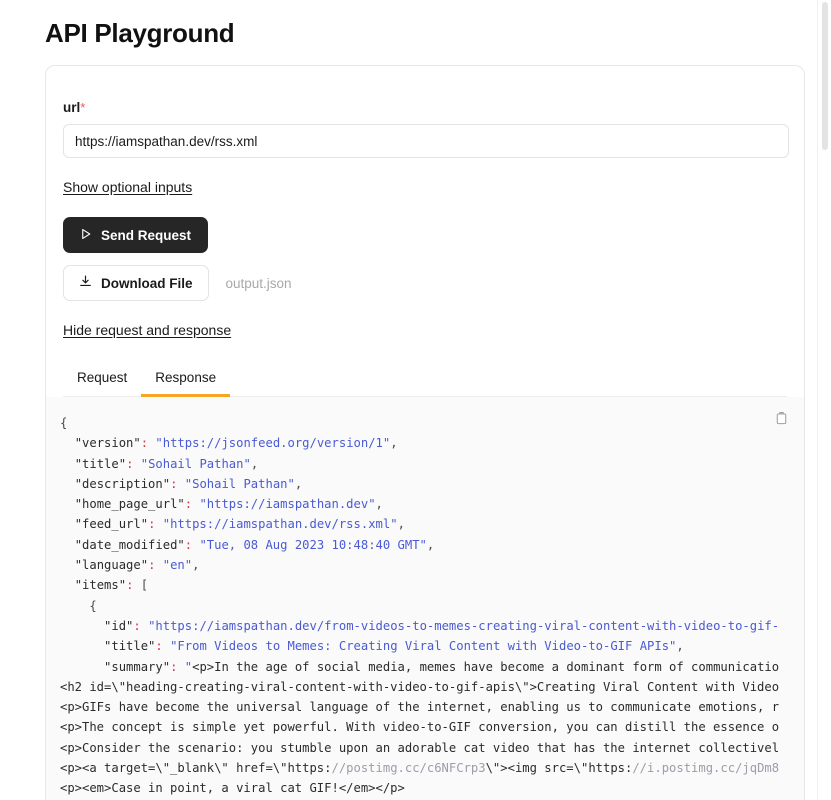  Describe the element at coordinates (196, 768) in the screenshot. I see `code-token-plain: <p><a target=\"_blank\" href=\"https:` at that location.